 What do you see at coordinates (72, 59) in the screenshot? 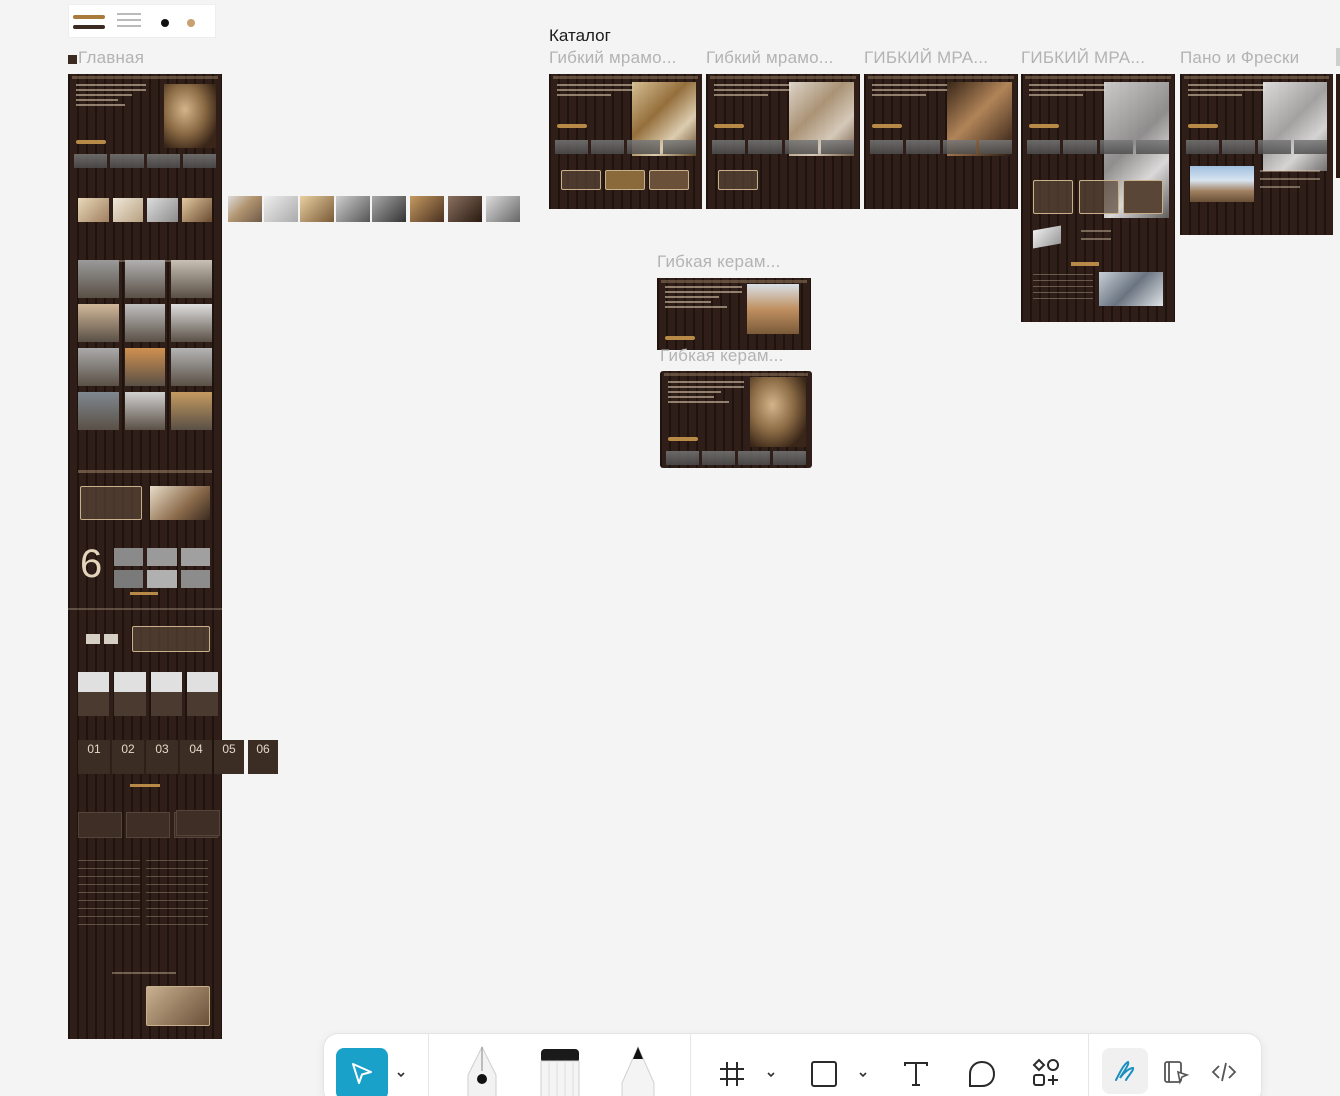
I see `frame-icon-small` at bounding box center [72, 59].